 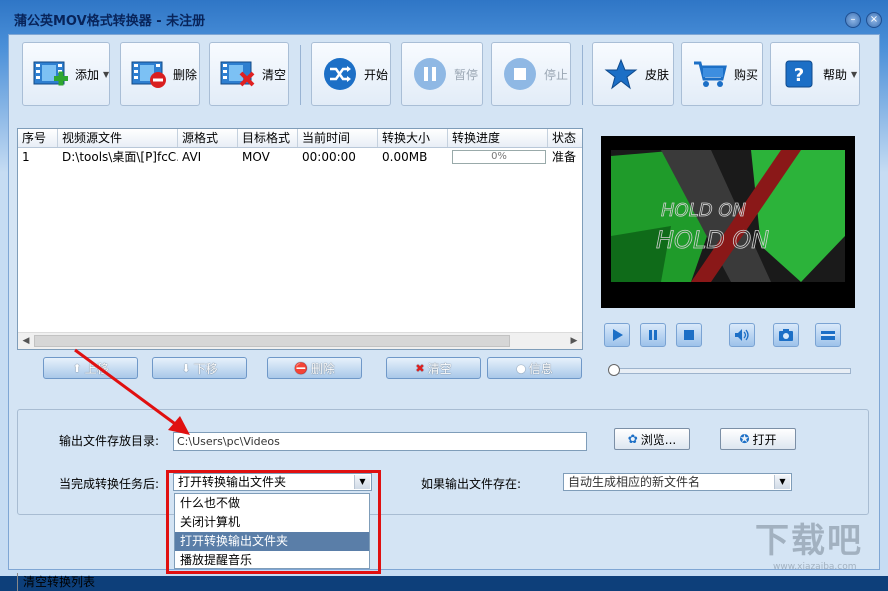 I want to click on annotation-arrow, so click(x=132, y=391).